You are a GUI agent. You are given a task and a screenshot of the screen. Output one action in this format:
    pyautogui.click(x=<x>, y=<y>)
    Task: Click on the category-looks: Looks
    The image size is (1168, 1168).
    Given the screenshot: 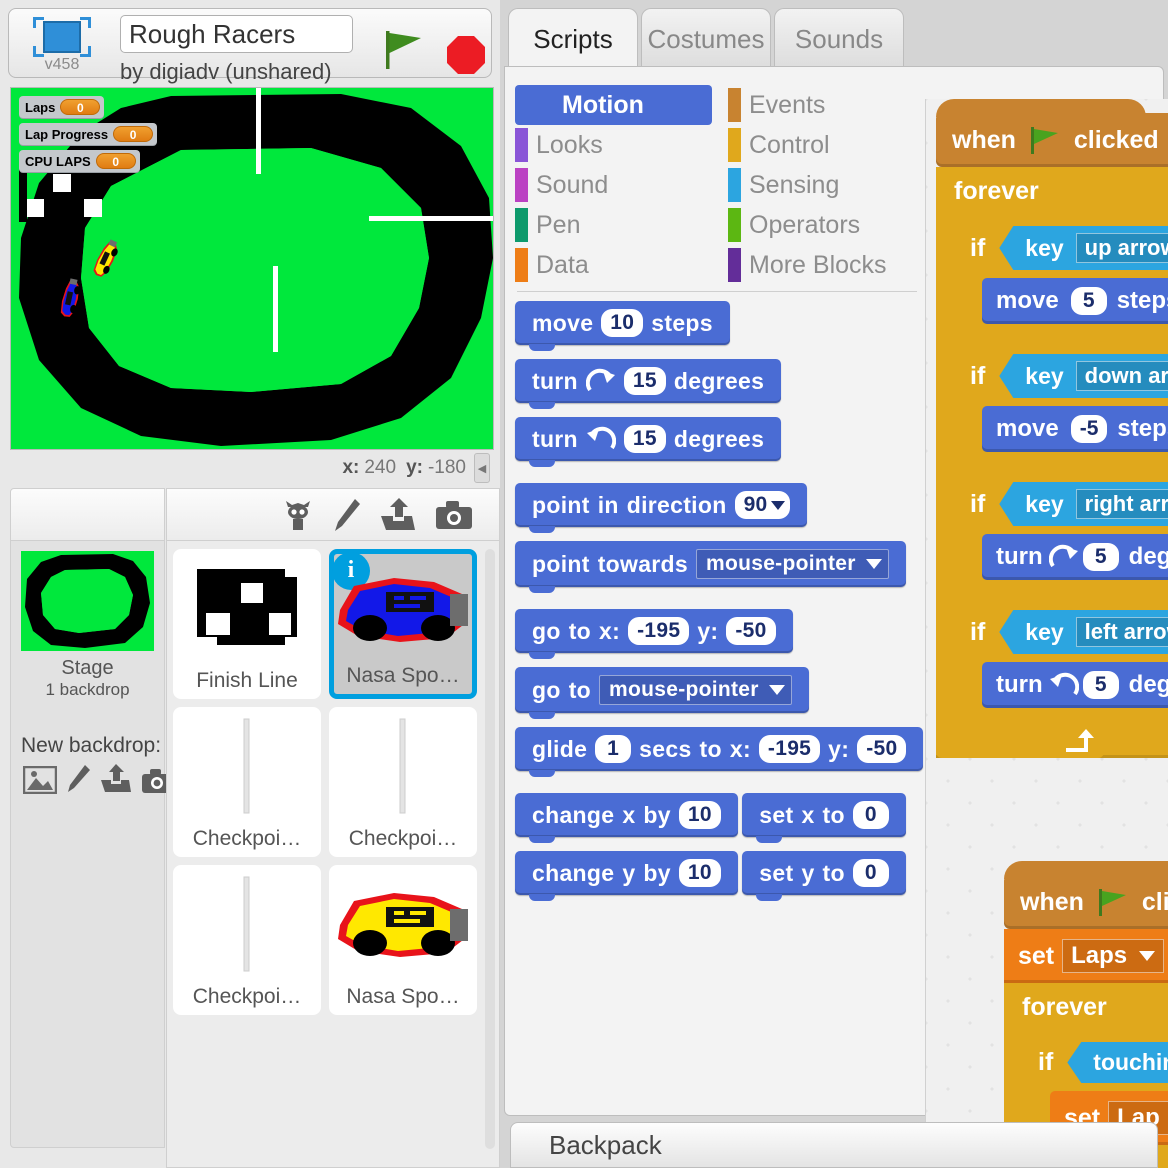 What is the action you would take?
    pyautogui.click(x=613, y=145)
    